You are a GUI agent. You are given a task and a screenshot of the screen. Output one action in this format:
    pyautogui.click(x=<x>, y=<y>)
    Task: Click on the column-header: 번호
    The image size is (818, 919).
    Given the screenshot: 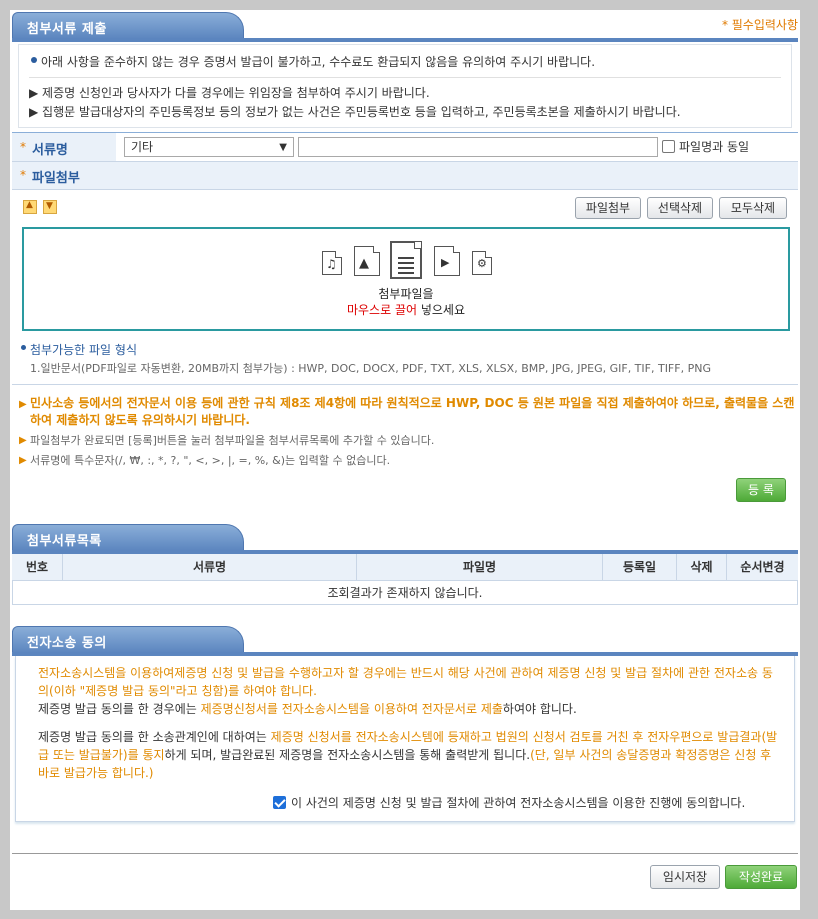 What is the action you would take?
    pyautogui.click(x=37, y=567)
    